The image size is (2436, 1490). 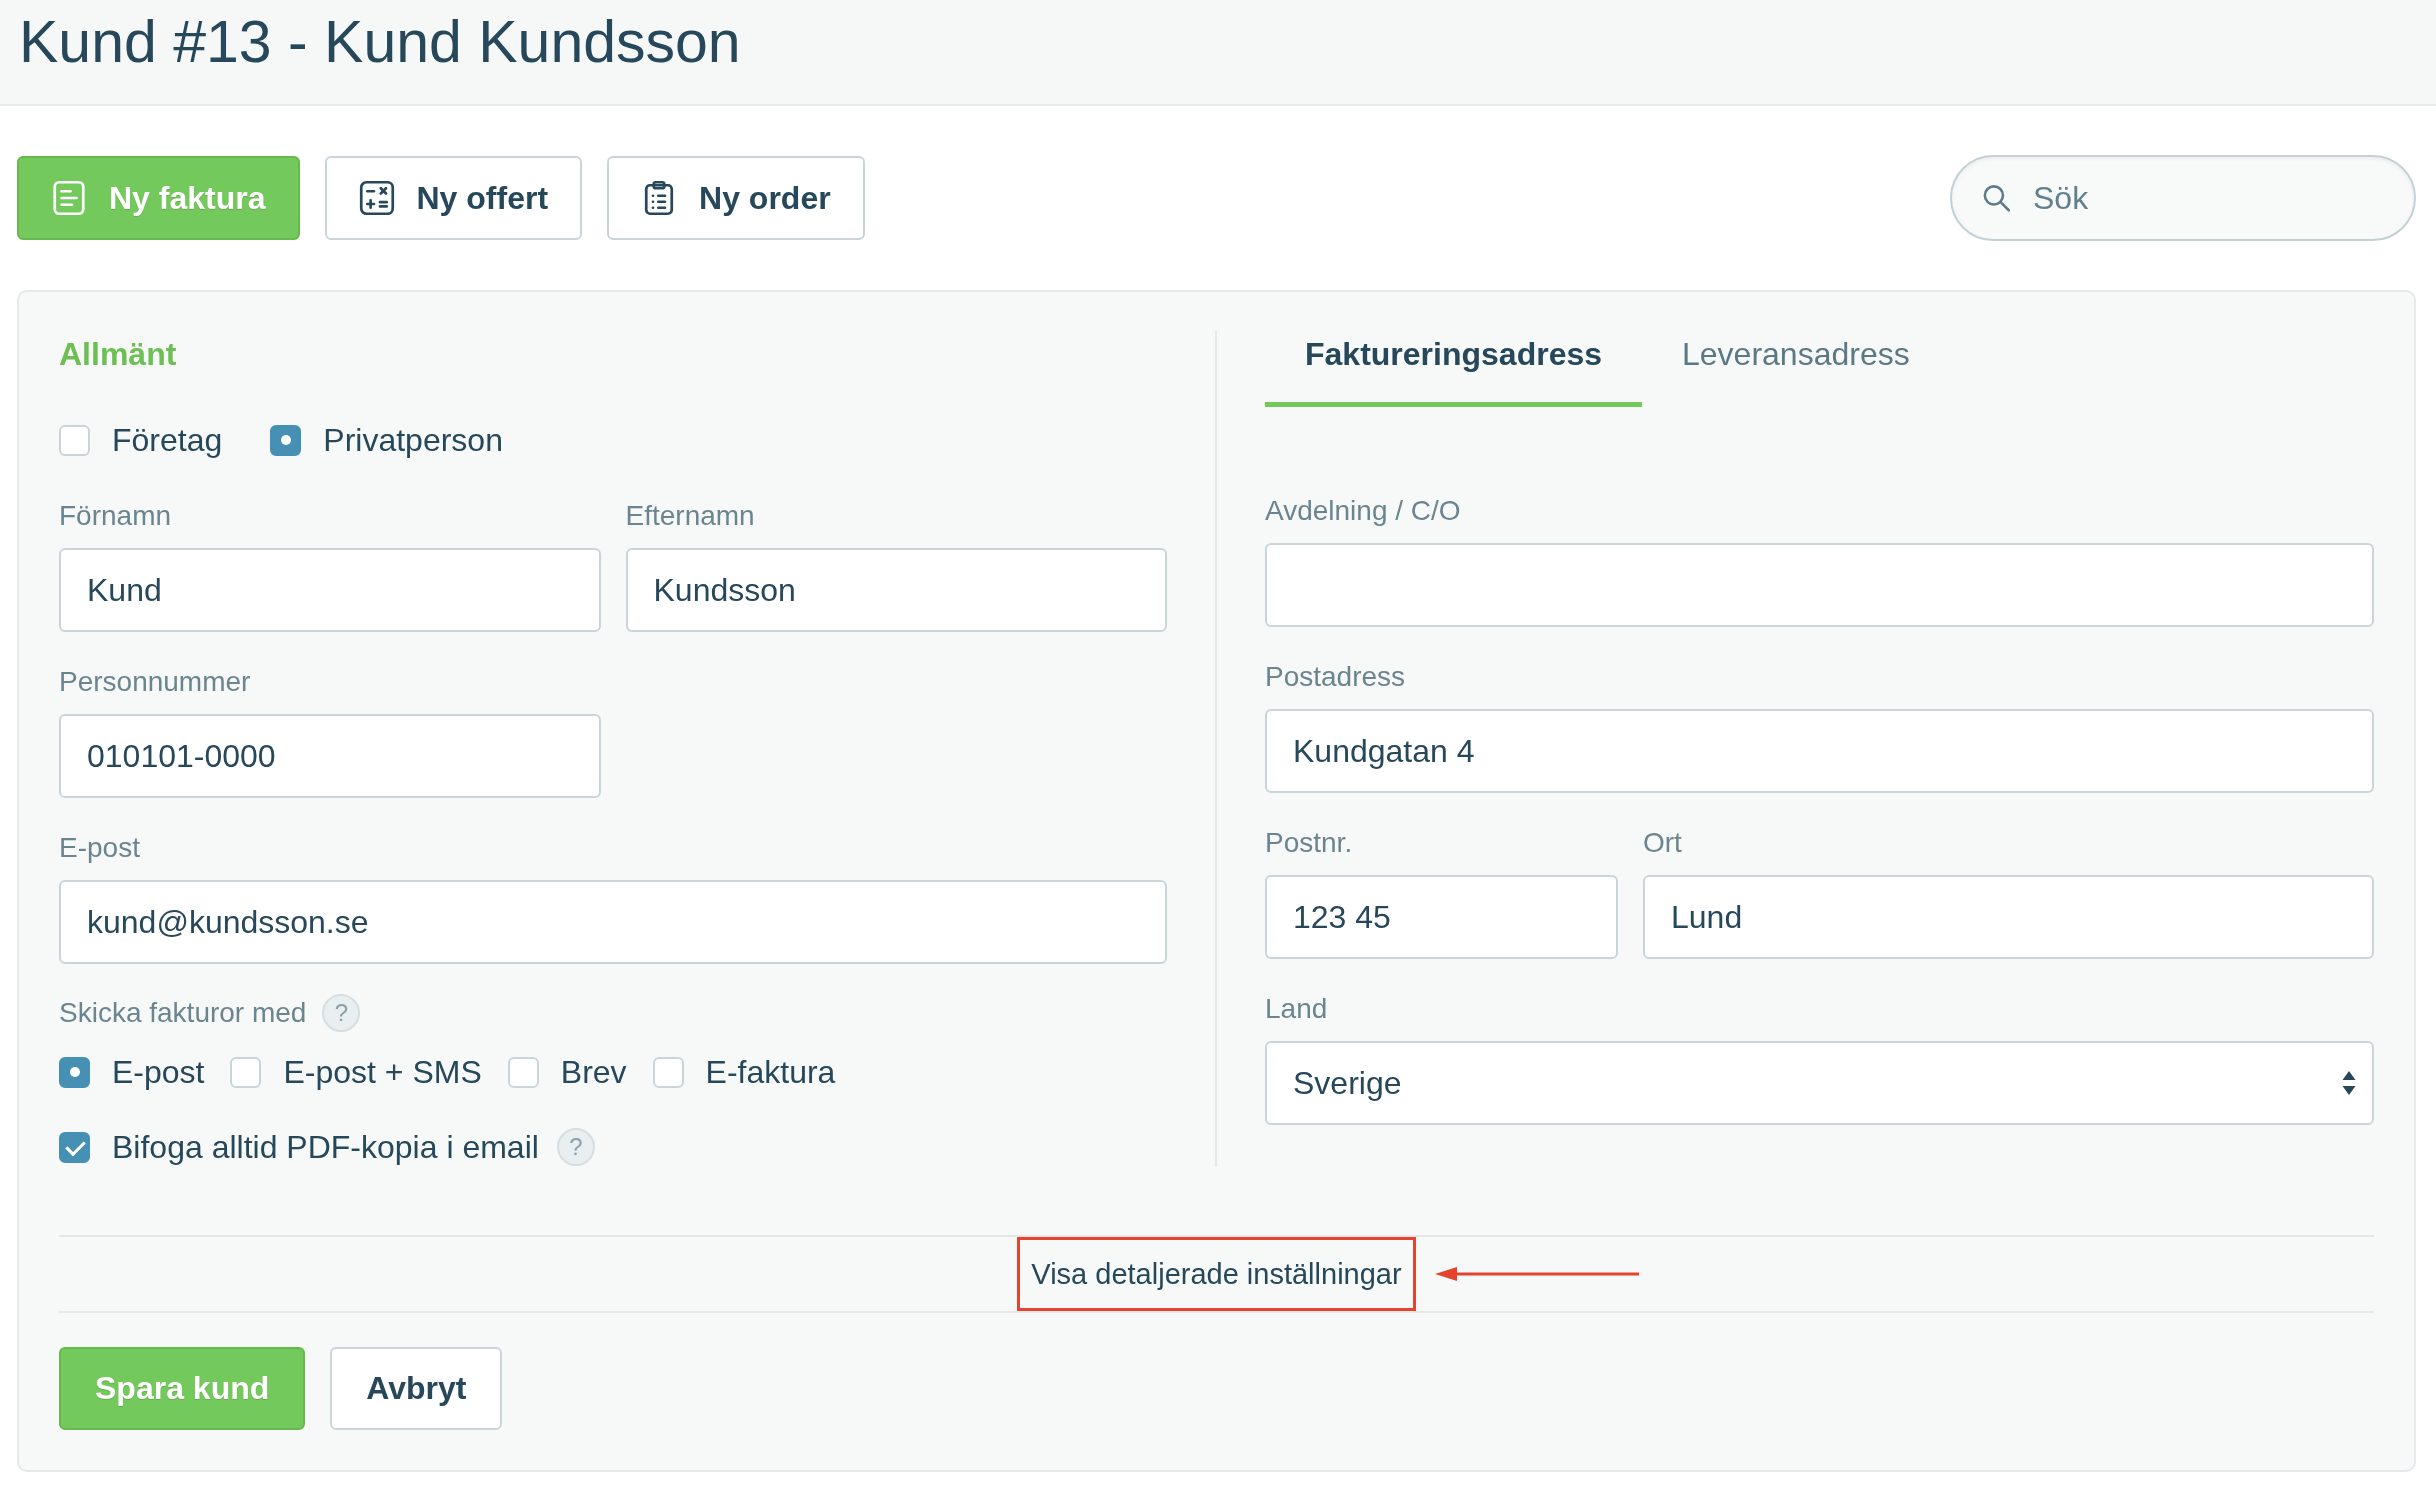 What do you see at coordinates (1536, 1274) in the screenshot?
I see `left-arrow-icon` at bounding box center [1536, 1274].